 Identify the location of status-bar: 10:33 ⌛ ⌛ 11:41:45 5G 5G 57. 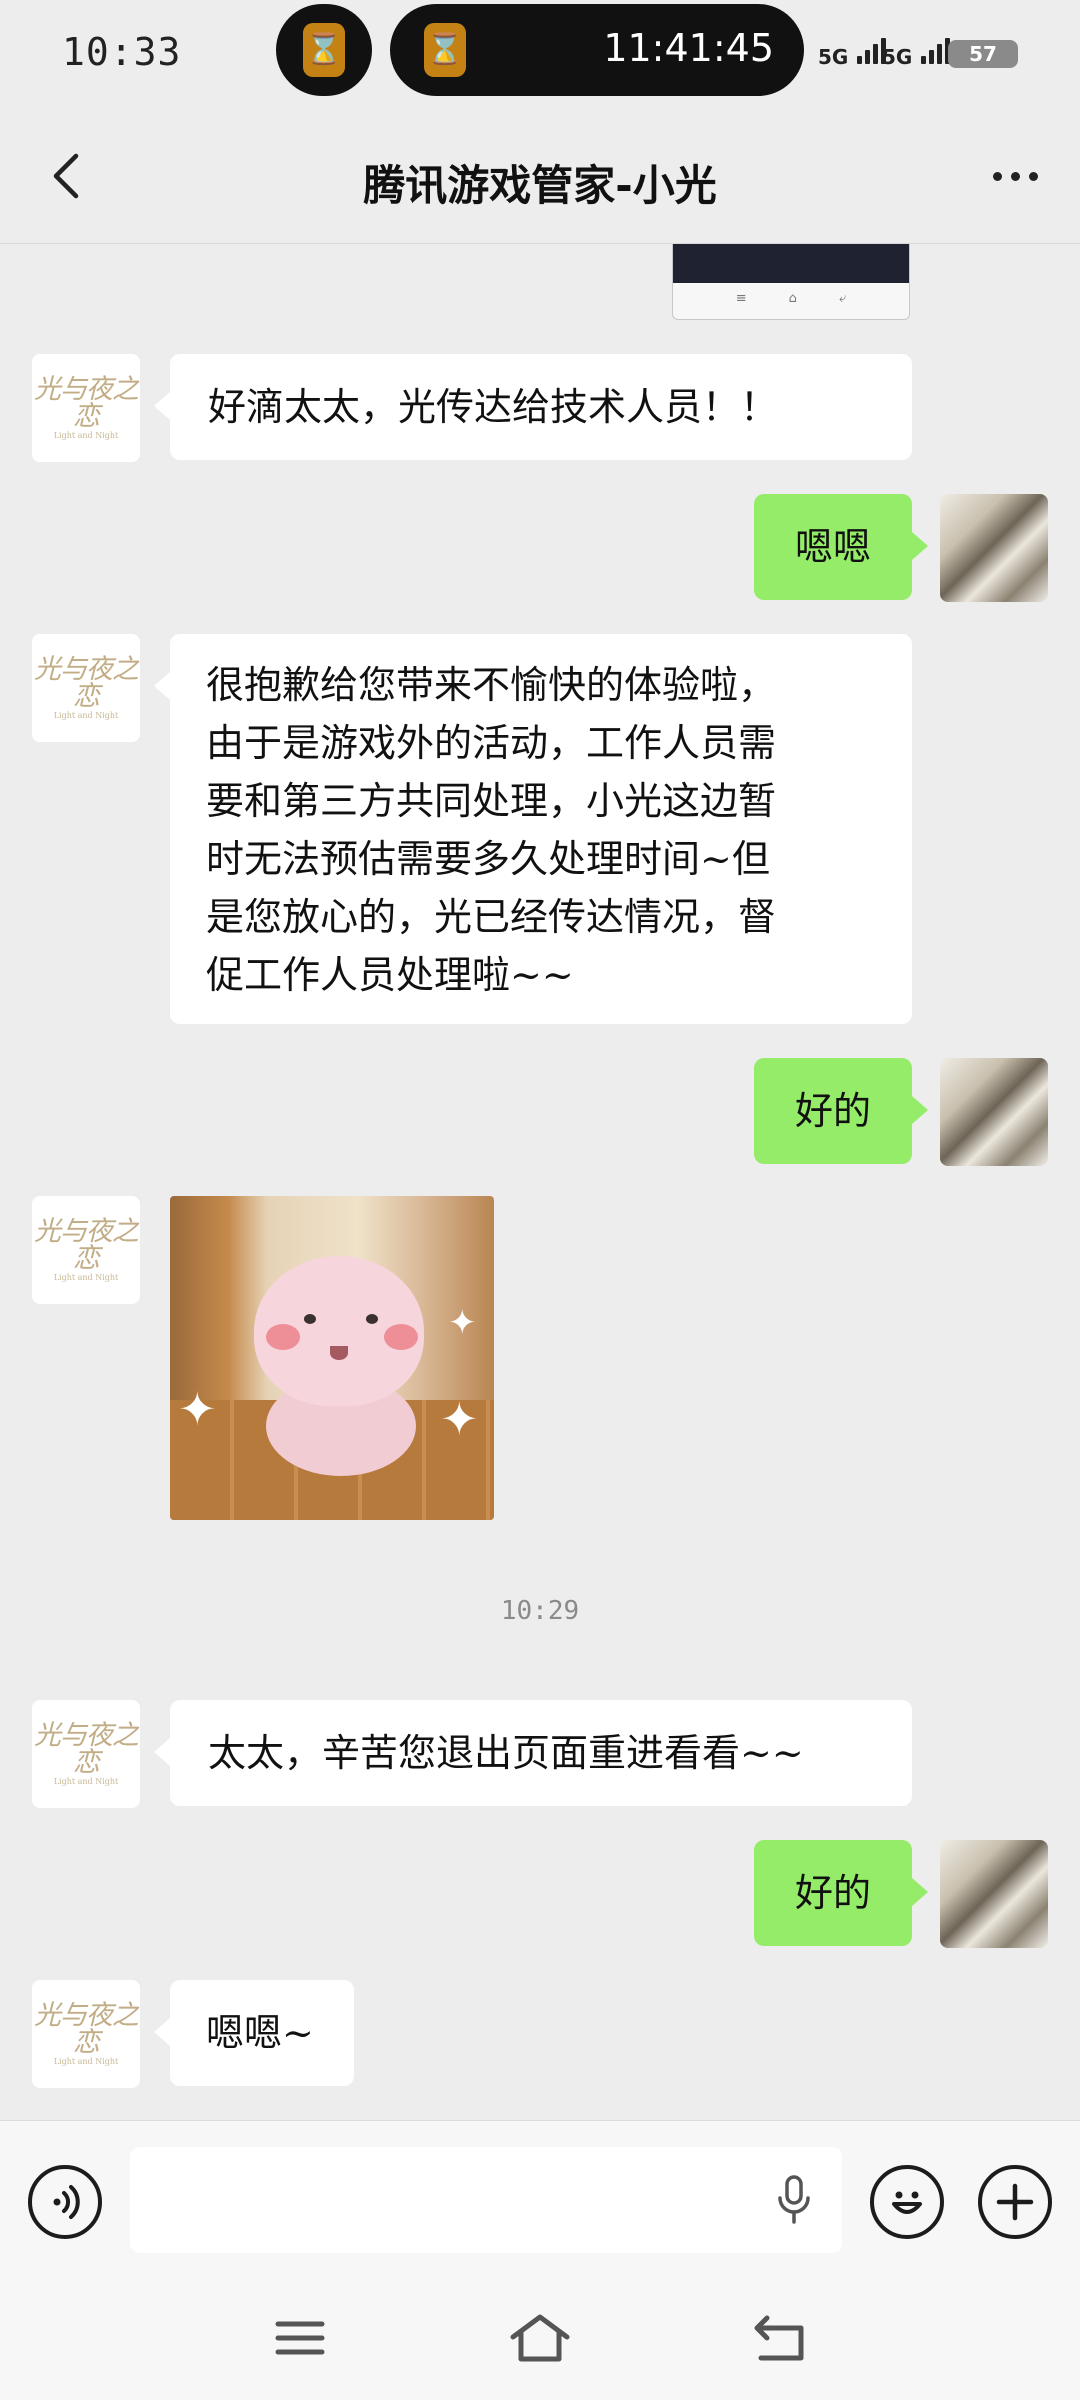
(540, 55).